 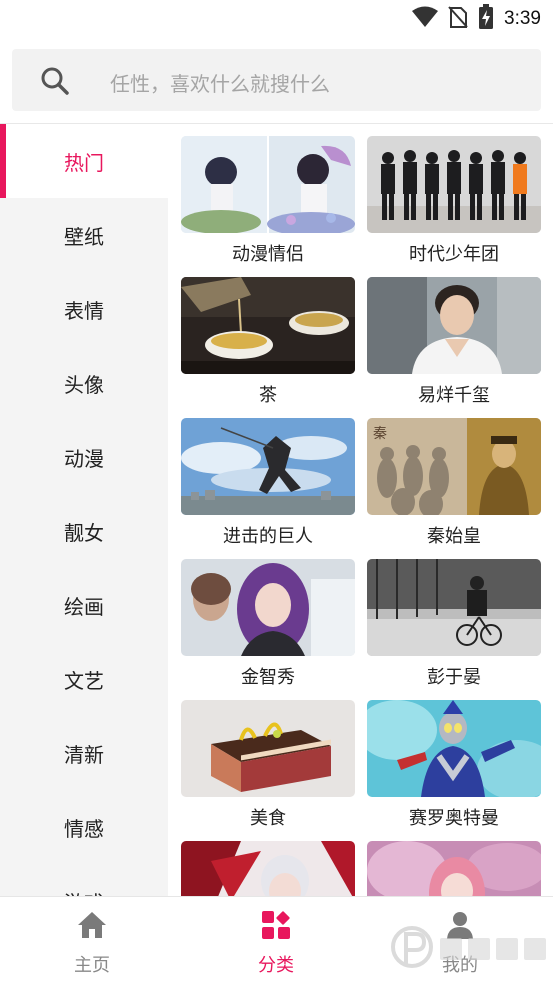 I want to click on sidebar-item-hot: 热门, so click(x=84, y=161).